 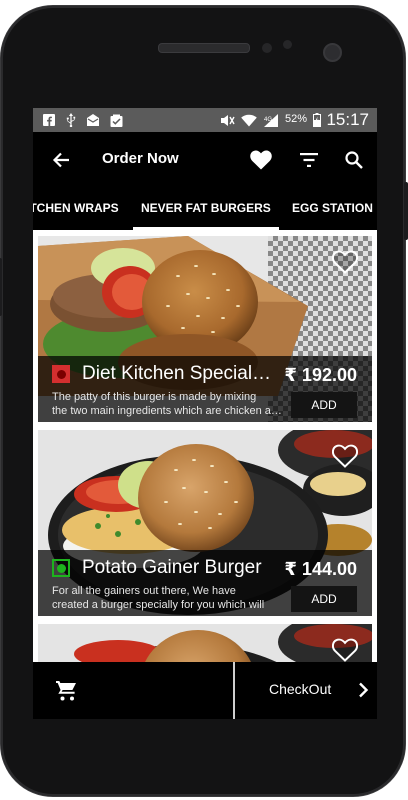 I want to click on signal-icon: 4G, so click(x=271, y=120).